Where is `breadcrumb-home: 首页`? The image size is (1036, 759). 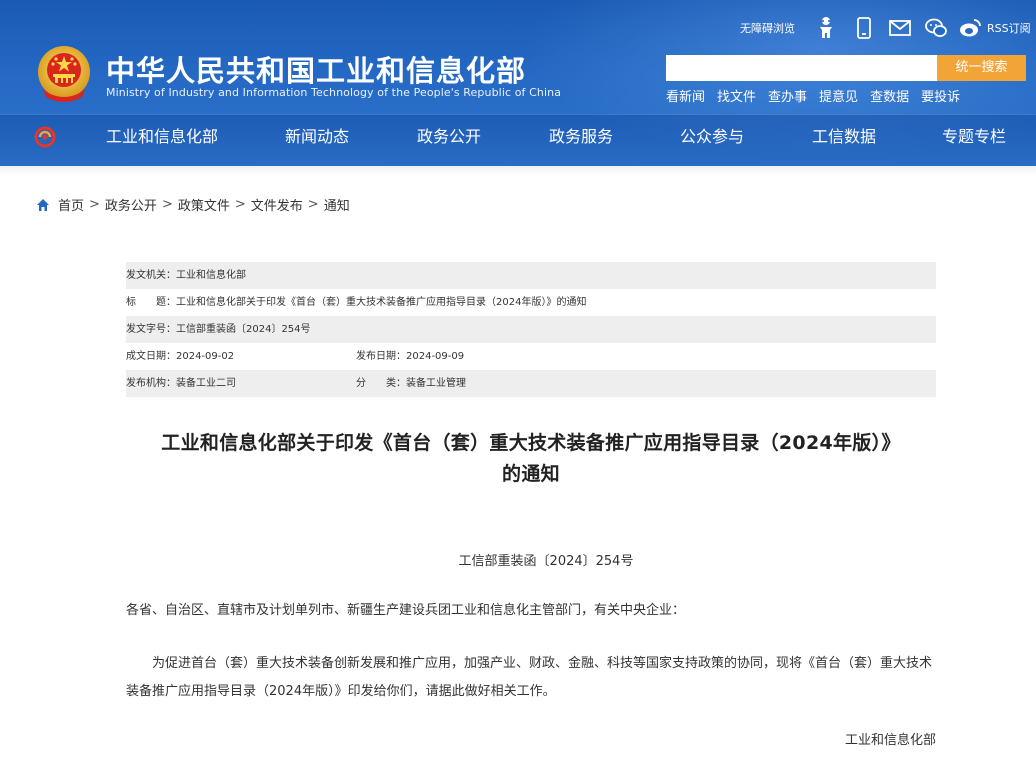 breadcrumb-home: 首页 is located at coordinates (71, 204).